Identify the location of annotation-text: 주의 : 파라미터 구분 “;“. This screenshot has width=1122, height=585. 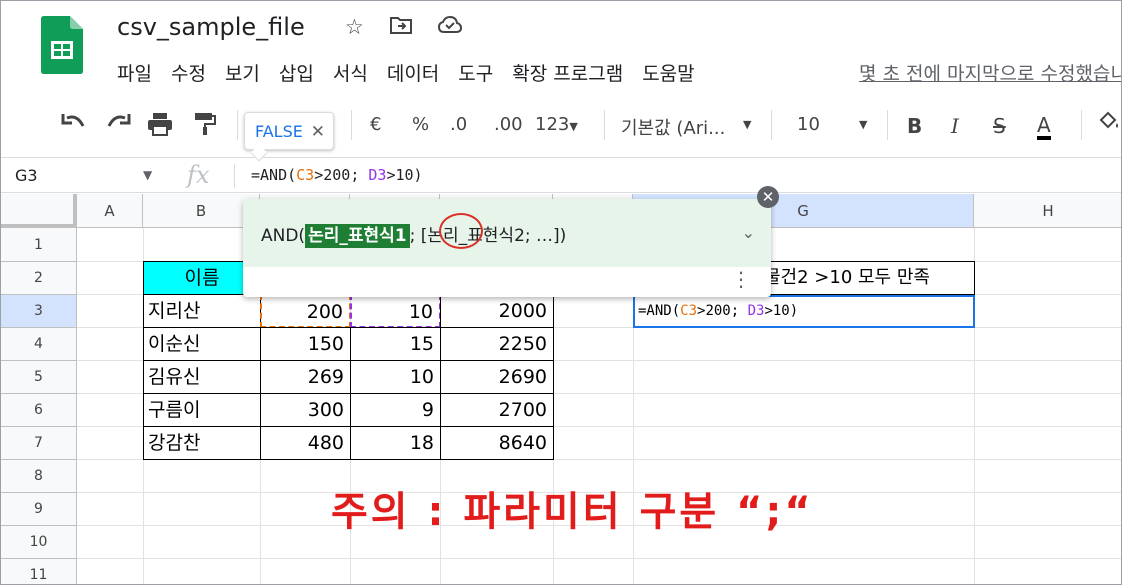
(572, 512).